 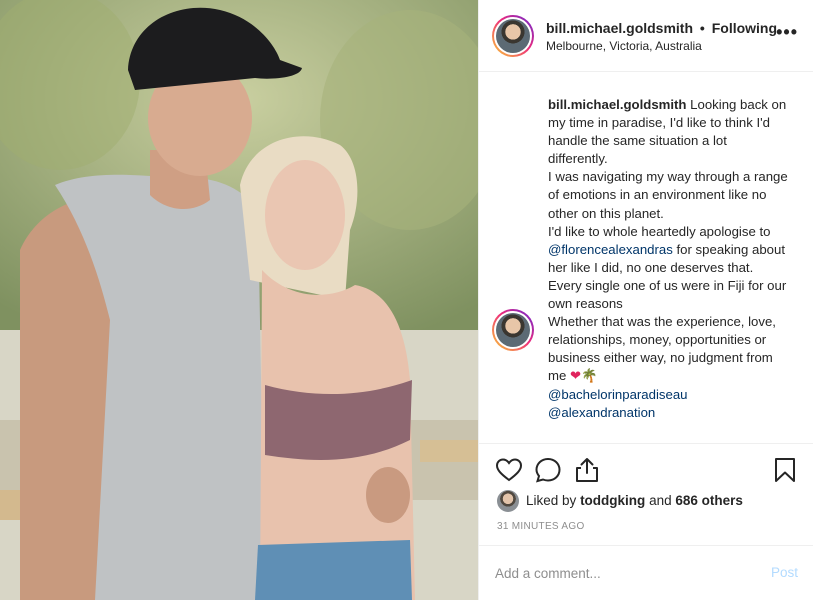 What do you see at coordinates (625, 573) in the screenshot?
I see `comment-input` at bounding box center [625, 573].